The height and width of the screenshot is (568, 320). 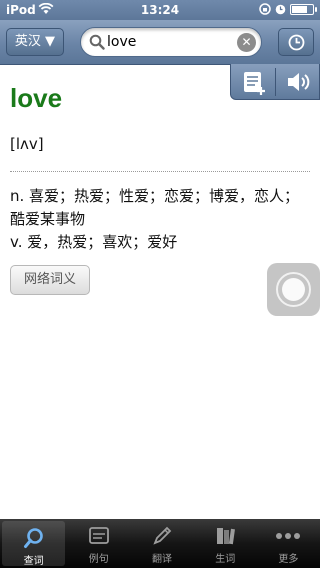 I want to click on wordbook-icon, so click(x=226, y=536).